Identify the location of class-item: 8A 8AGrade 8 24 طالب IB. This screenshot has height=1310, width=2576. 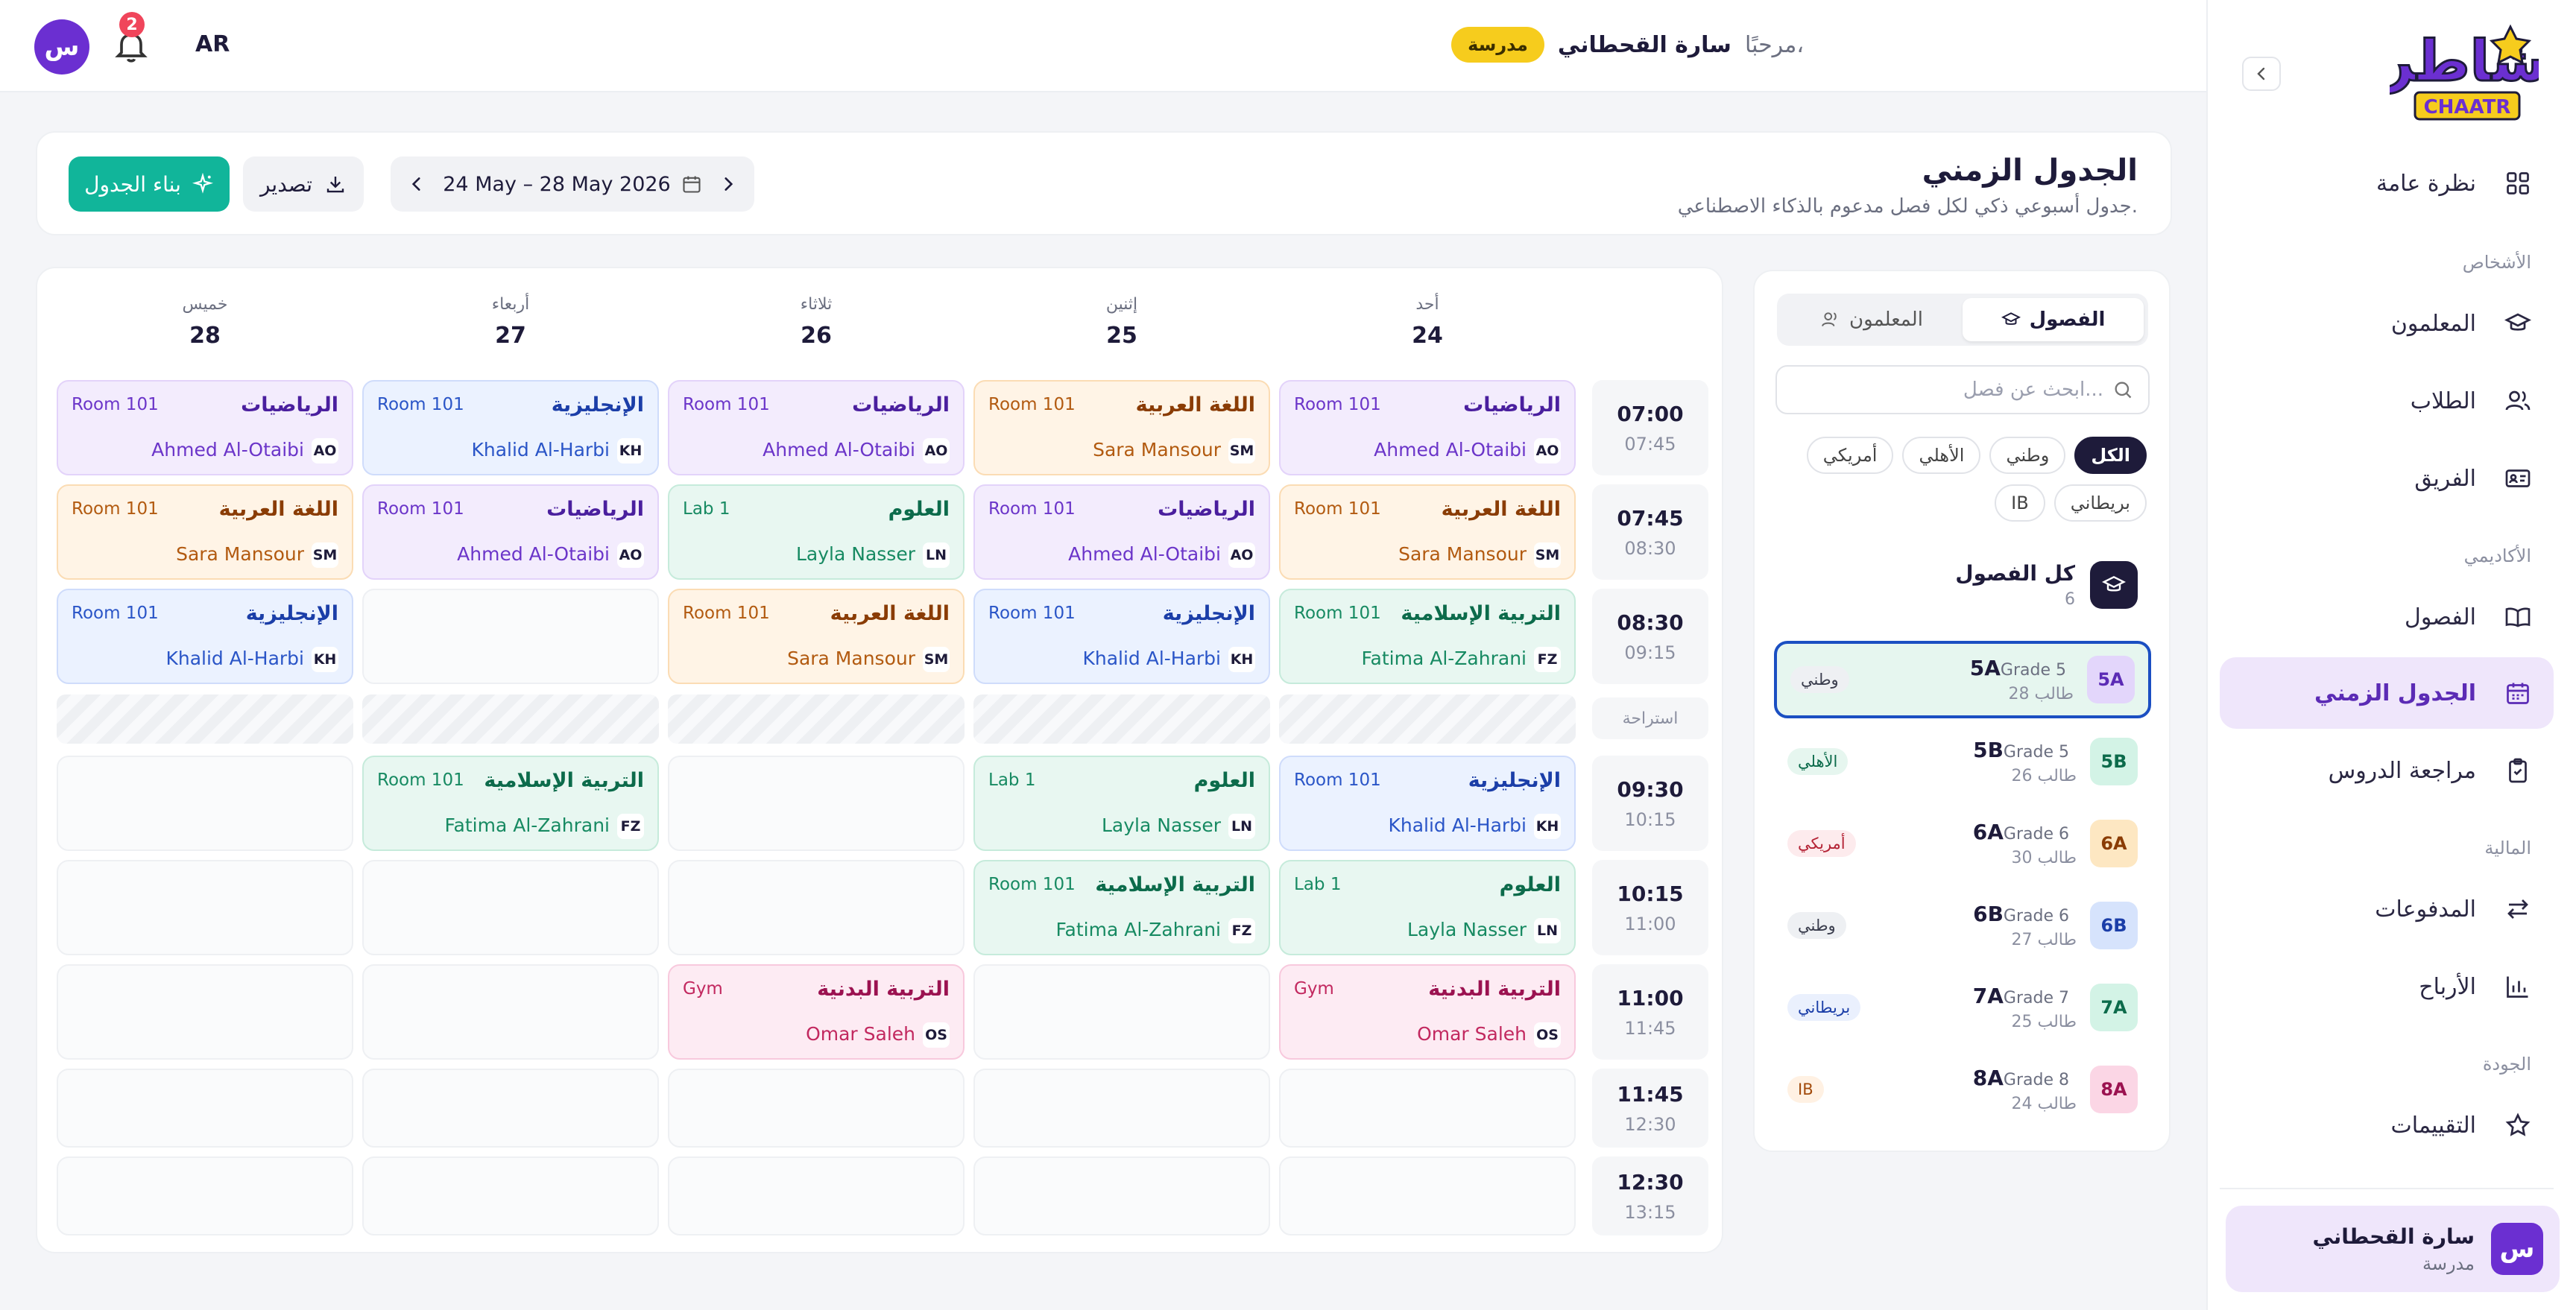
(1963, 1089).